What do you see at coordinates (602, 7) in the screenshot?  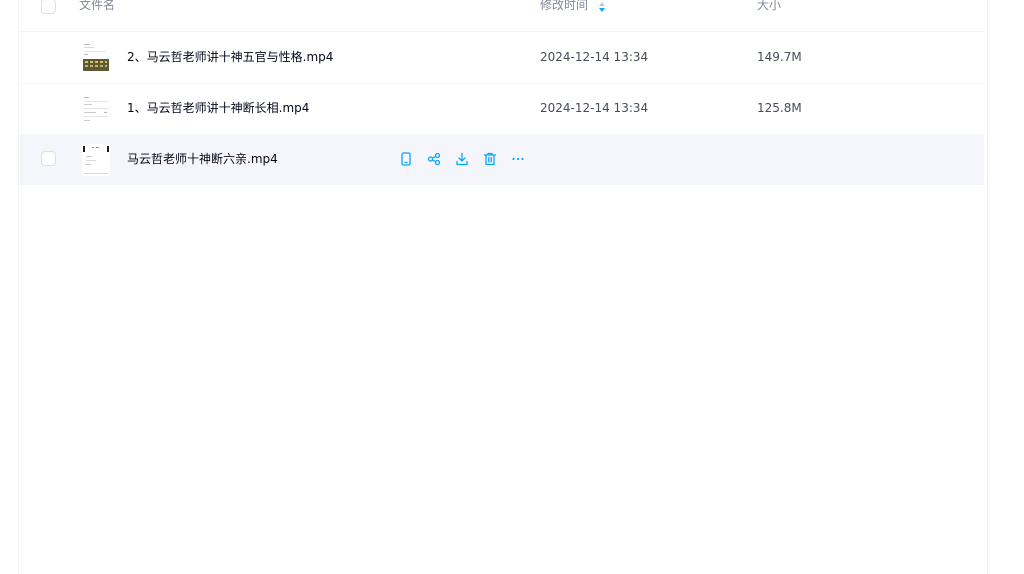 I see `sort-icon` at bounding box center [602, 7].